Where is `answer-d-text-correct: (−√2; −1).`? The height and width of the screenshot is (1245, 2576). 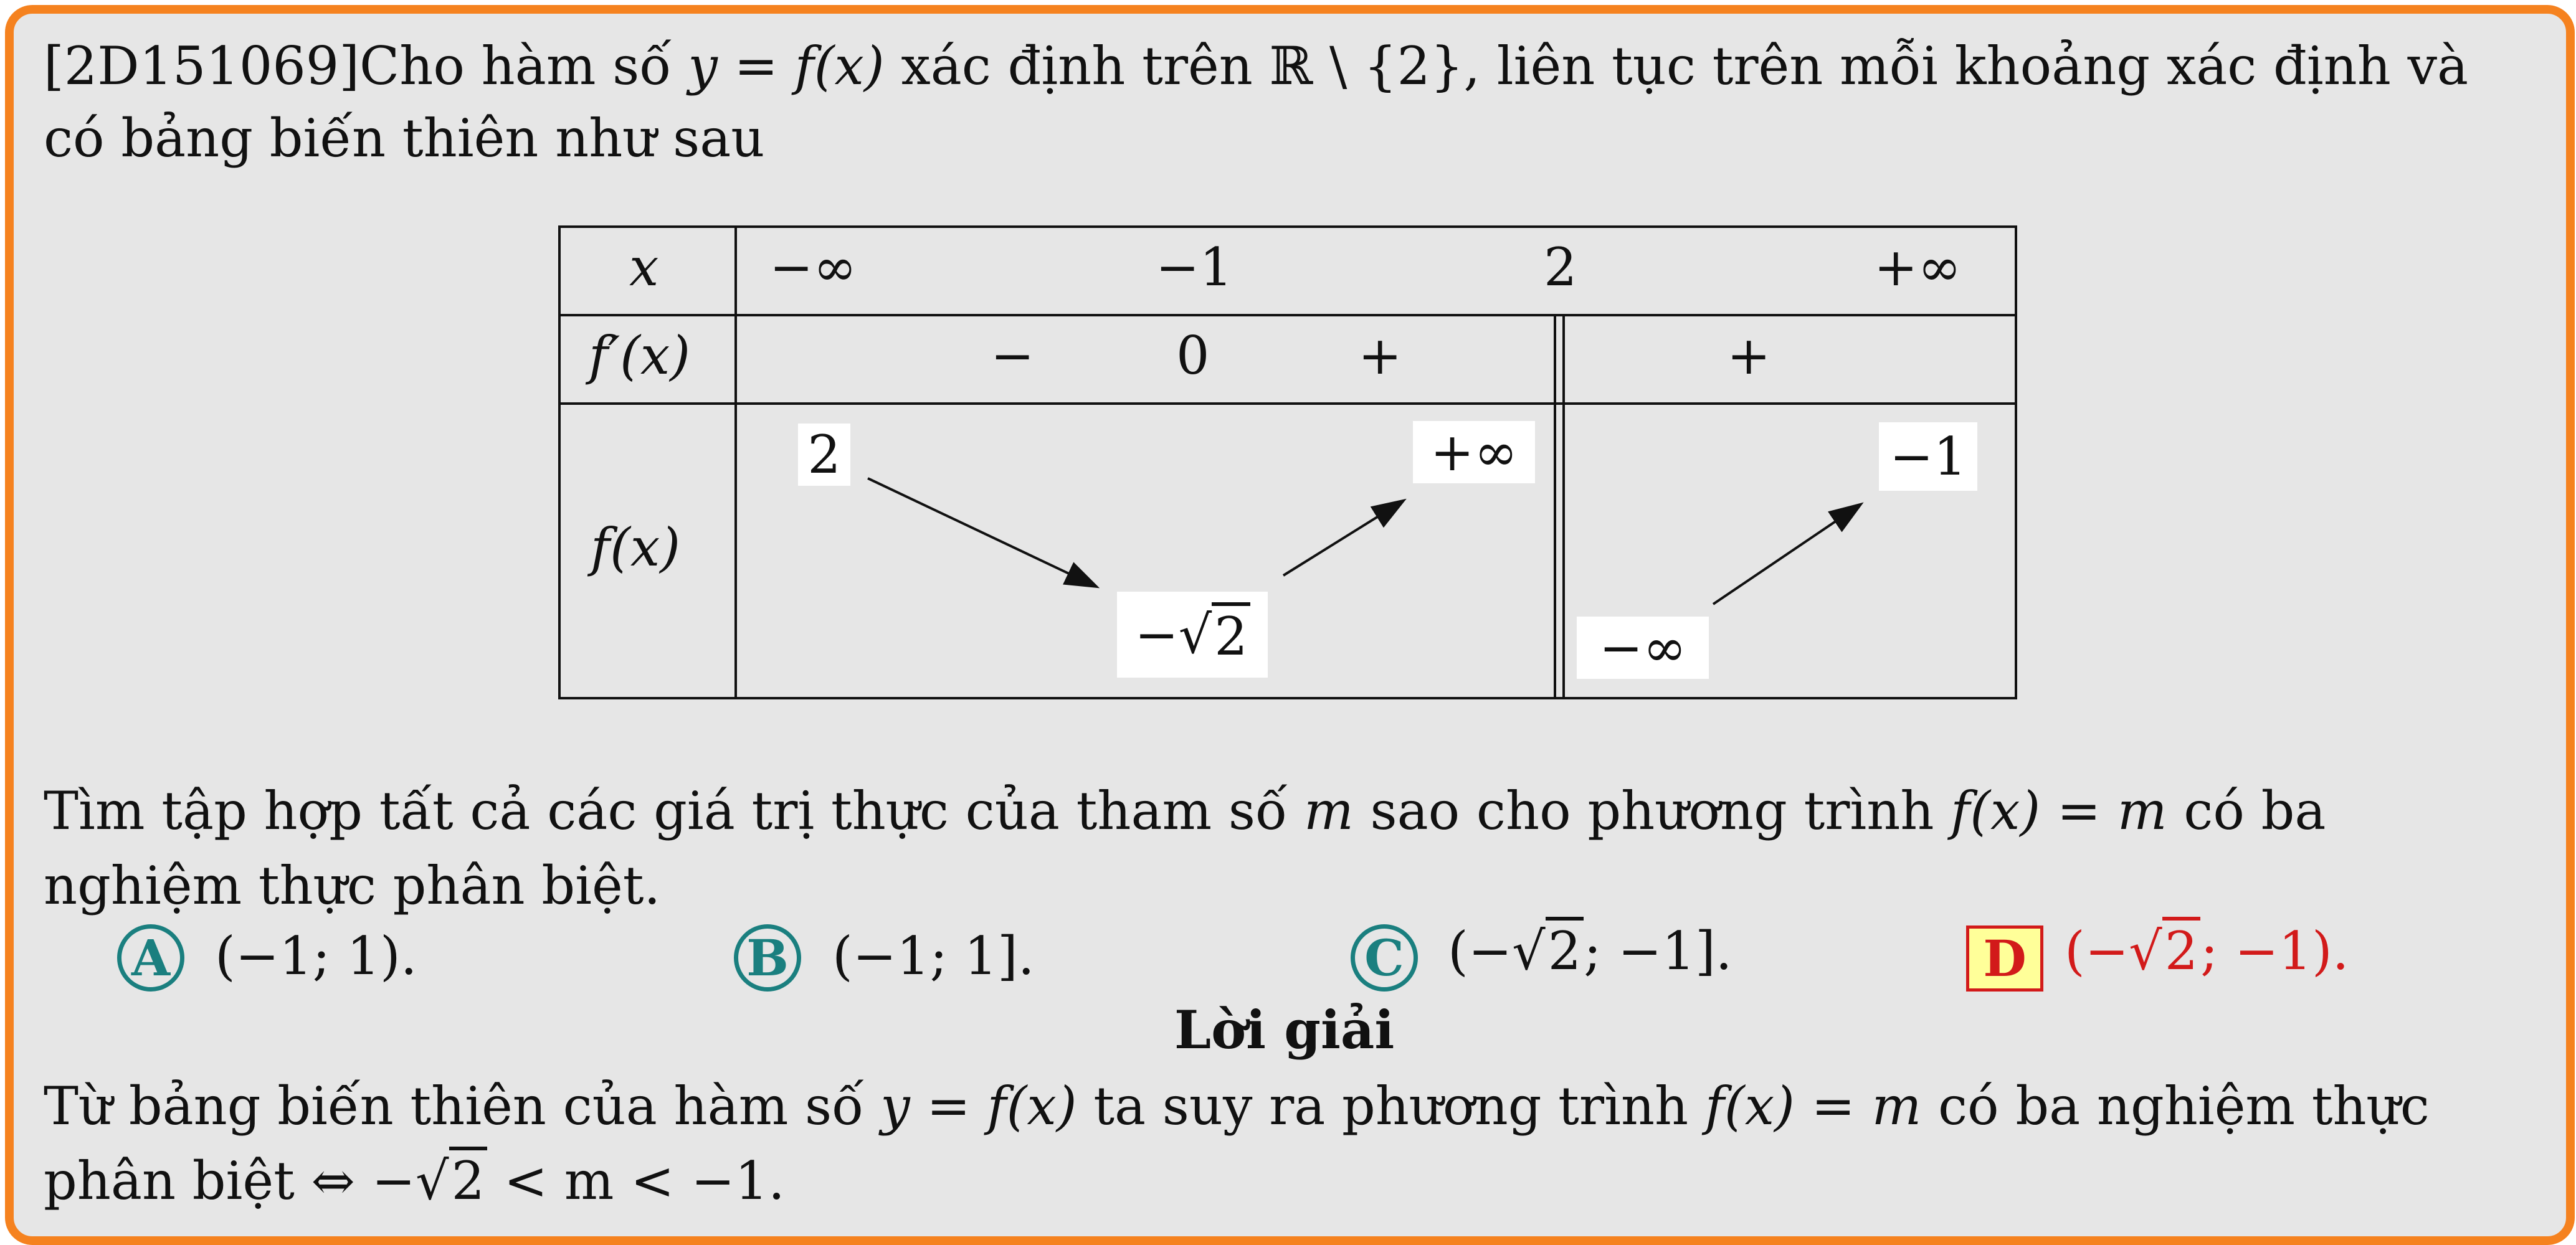
answer-d-text-correct: (−√2; −1). is located at coordinates (2207, 949).